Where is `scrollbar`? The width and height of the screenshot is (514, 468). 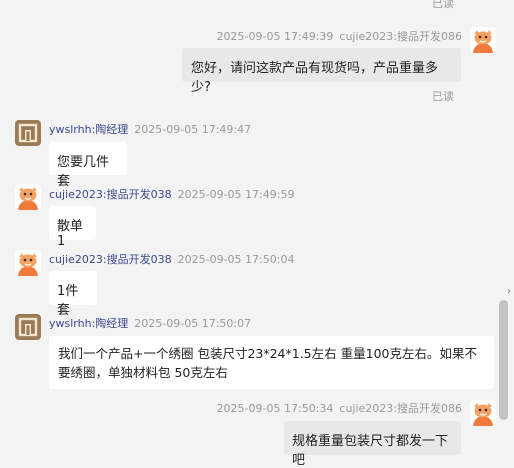
scrollbar is located at coordinates (503, 360).